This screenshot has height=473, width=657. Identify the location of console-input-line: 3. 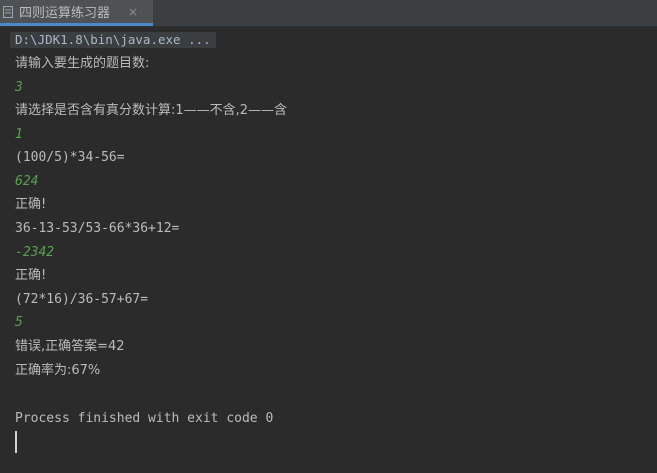
(19, 87).